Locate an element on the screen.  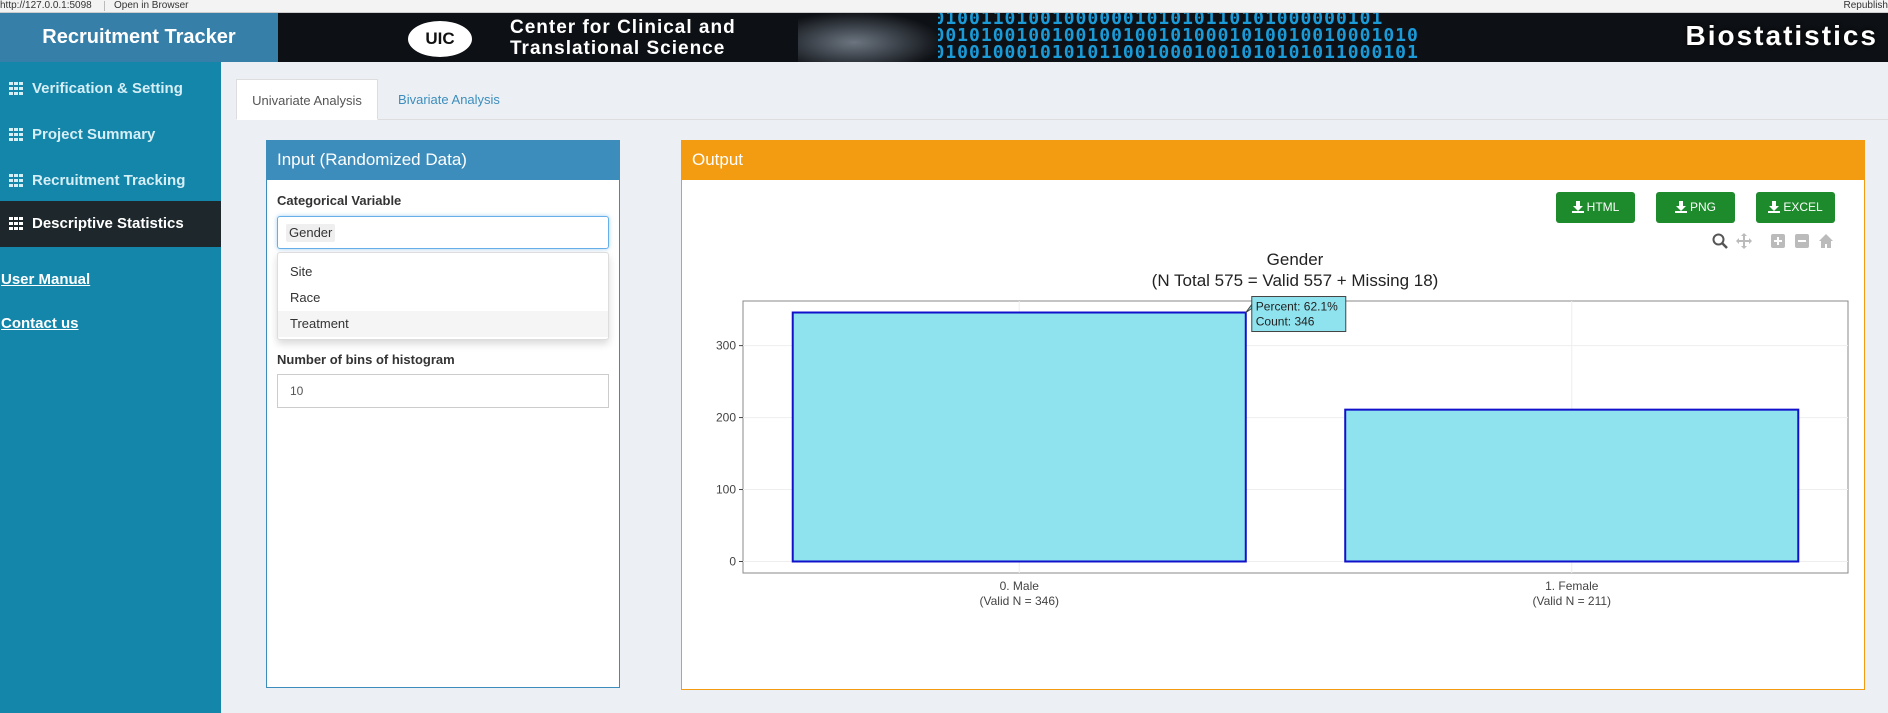
button-label: EXCEL is located at coordinates (1803, 207).